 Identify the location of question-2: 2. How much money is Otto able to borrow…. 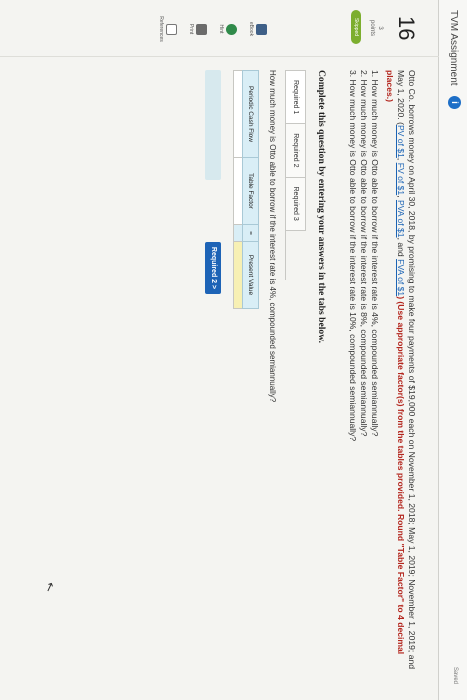
(364, 253).